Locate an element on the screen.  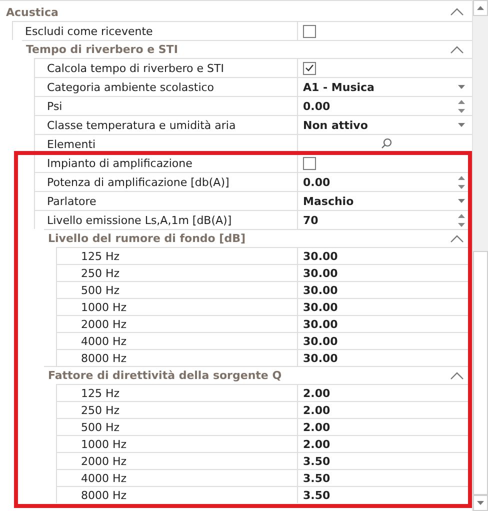
scroll-up-button is located at coordinates (480, 8).